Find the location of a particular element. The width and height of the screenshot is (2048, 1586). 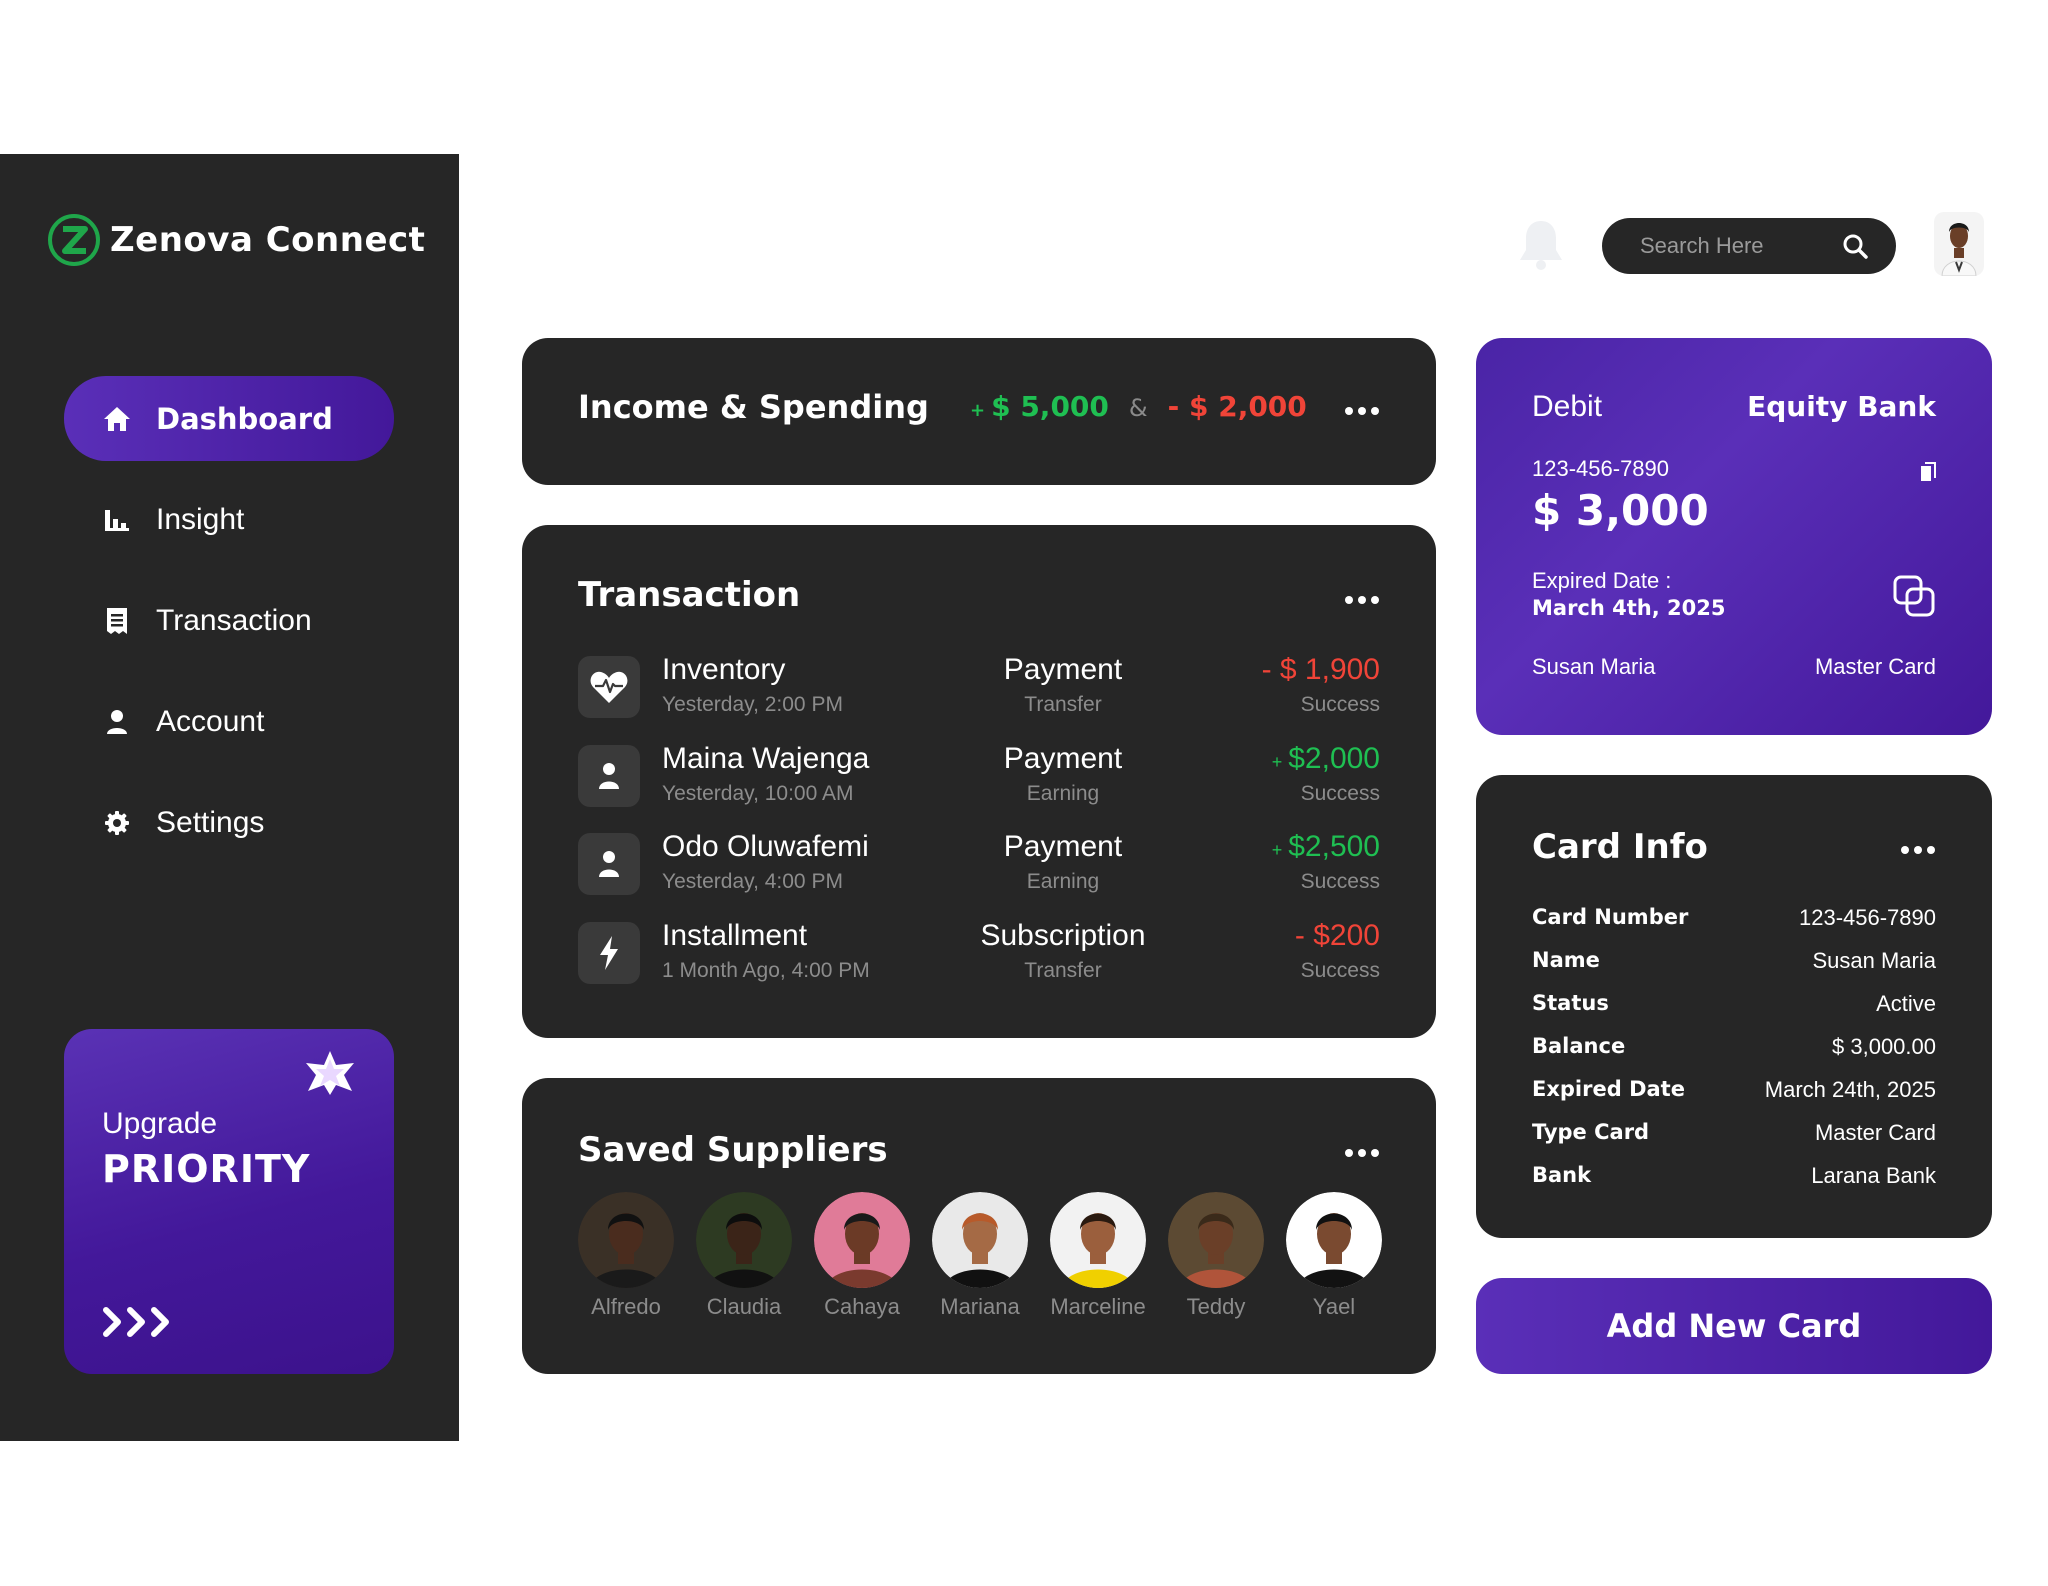

copy-icon is located at coordinates (1928, 472).